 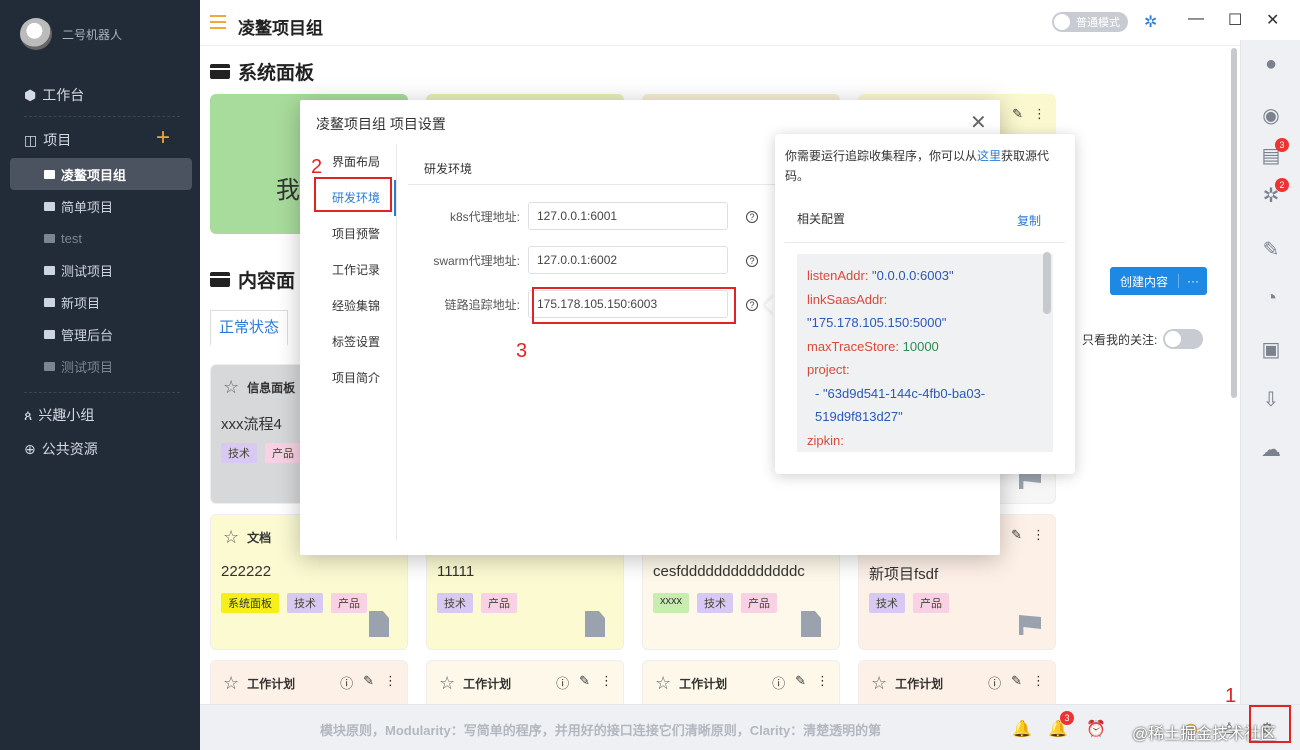 I want to click on card-head: ☆ 工作计划, so click(x=907, y=683).